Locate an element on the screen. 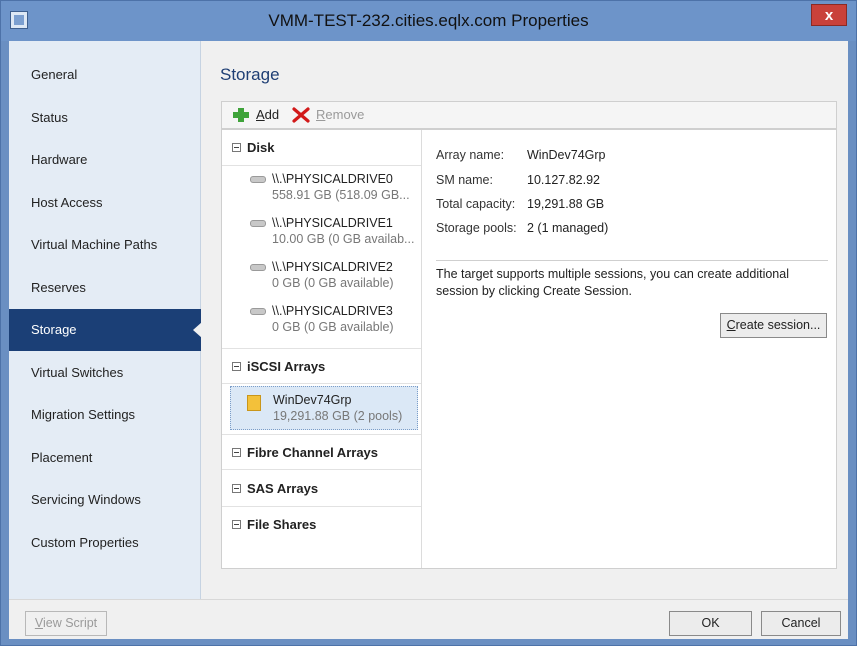 The height and width of the screenshot is (646, 857). nav-item-servicing-windows: Servicing Windows is located at coordinates (105, 500).